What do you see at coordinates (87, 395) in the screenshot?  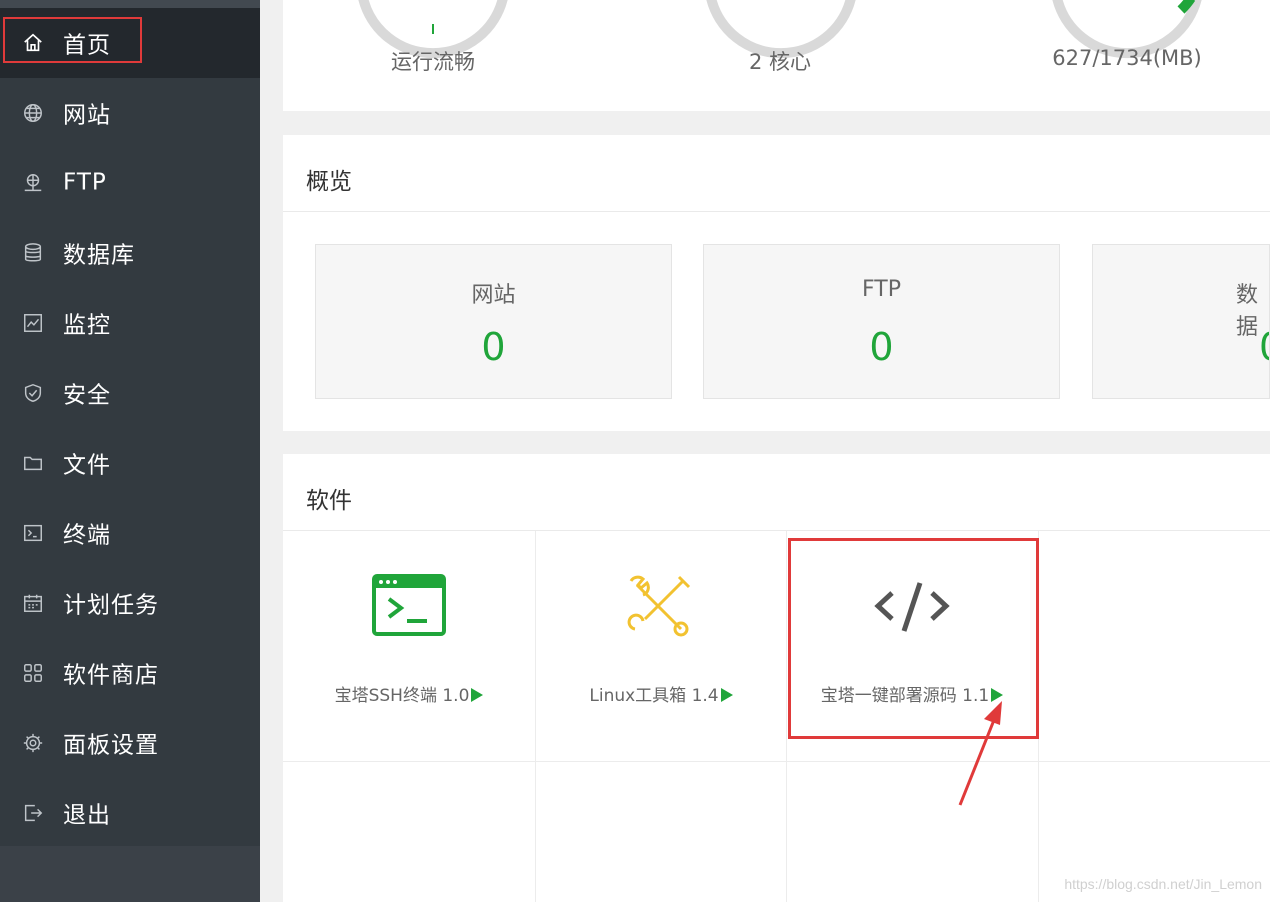 I see `sidebar-item-label: 安全` at bounding box center [87, 395].